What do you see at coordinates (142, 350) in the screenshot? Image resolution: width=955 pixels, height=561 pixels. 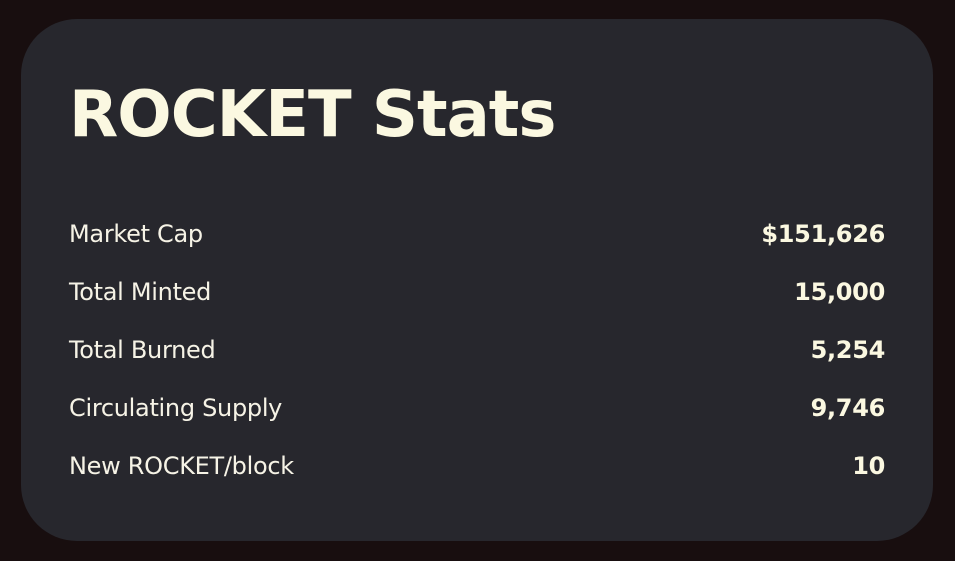 I see `stat-label: Total Burned` at bounding box center [142, 350].